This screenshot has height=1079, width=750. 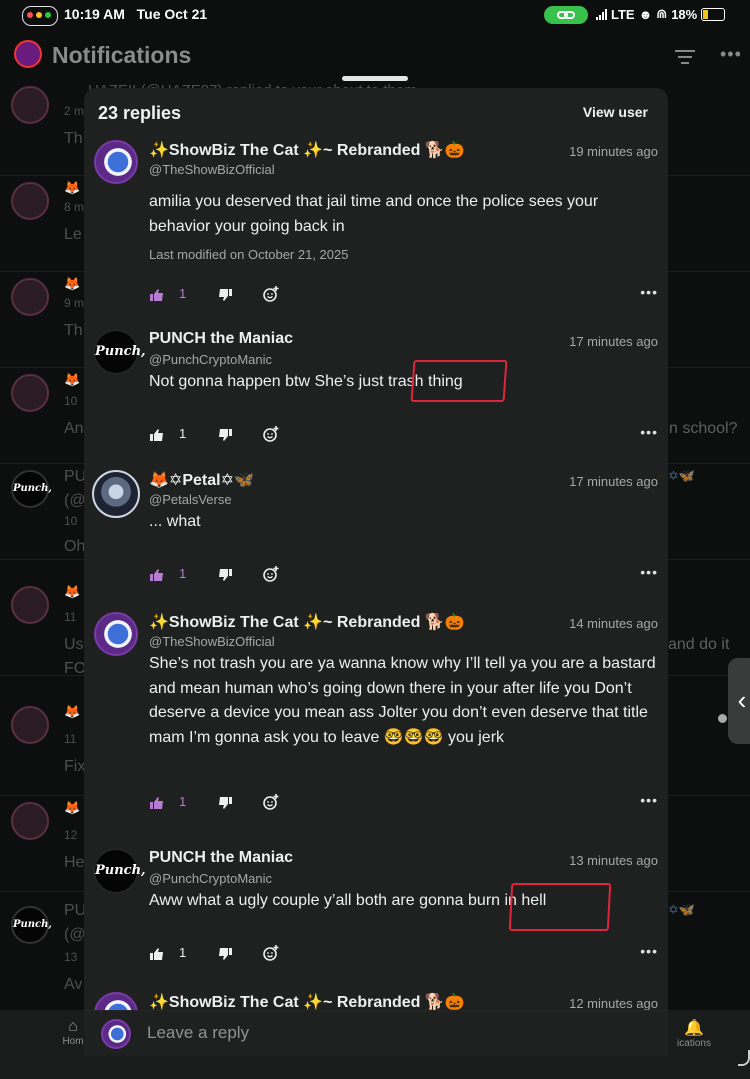 I want to click on annotation-circle, so click(x=560, y=907).